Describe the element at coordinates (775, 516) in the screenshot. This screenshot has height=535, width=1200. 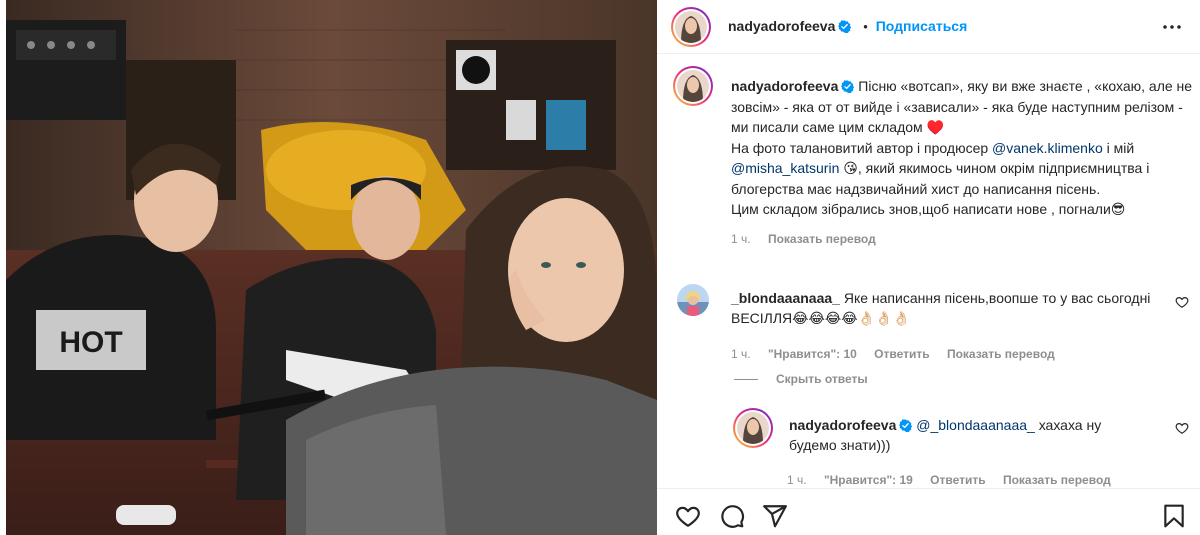
I see `share-icon` at that location.